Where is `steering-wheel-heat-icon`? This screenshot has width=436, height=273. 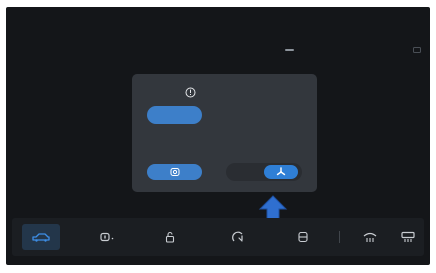 steering-wheel-heat-icon is located at coordinates (237, 236).